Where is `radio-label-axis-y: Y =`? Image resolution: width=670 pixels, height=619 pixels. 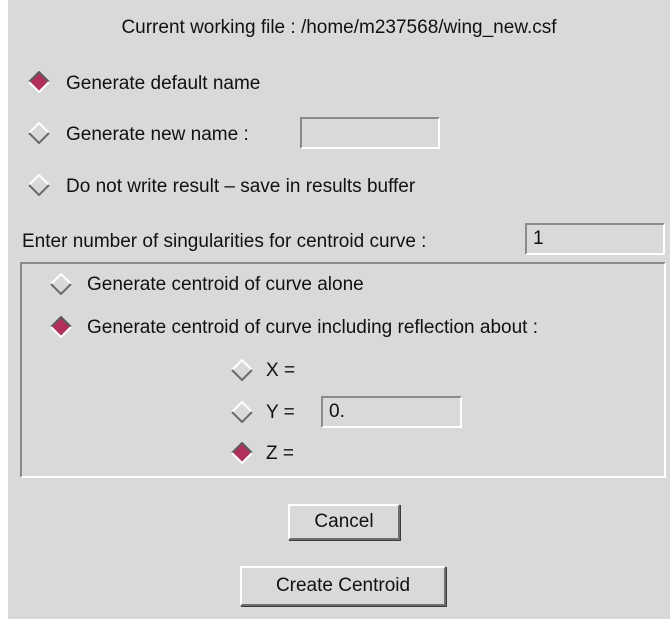 radio-label-axis-y: Y = is located at coordinates (280, 412).